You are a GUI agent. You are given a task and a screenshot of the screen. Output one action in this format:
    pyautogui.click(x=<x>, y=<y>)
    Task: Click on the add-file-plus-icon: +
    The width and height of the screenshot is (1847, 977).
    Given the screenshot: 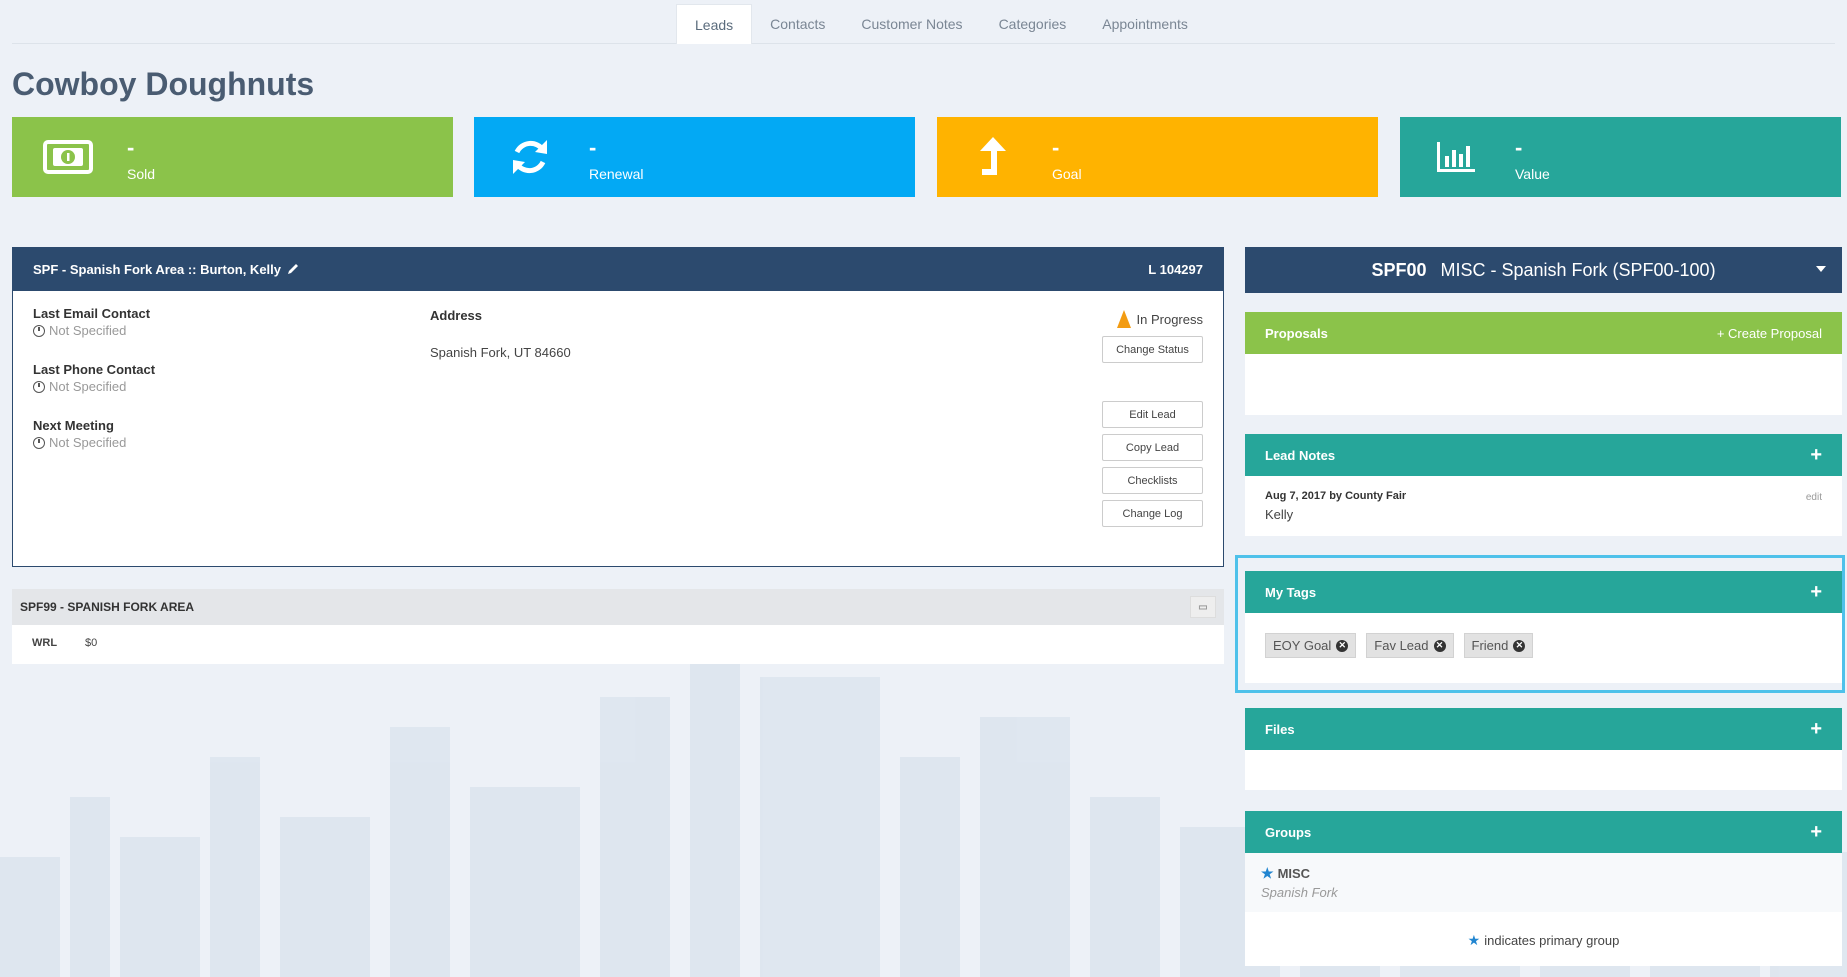 What is the action you would take?
    pyautogui.click(x=1816, y=729)
    